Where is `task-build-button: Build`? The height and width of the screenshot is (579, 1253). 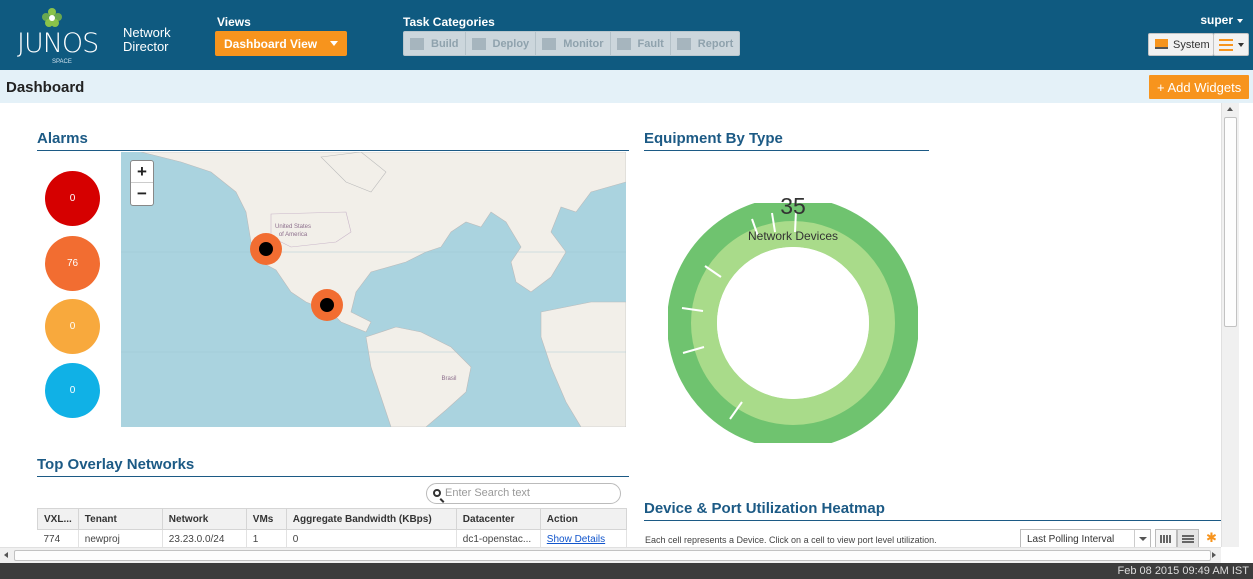 task-build-button: Build is located at coordinates (435, 43).